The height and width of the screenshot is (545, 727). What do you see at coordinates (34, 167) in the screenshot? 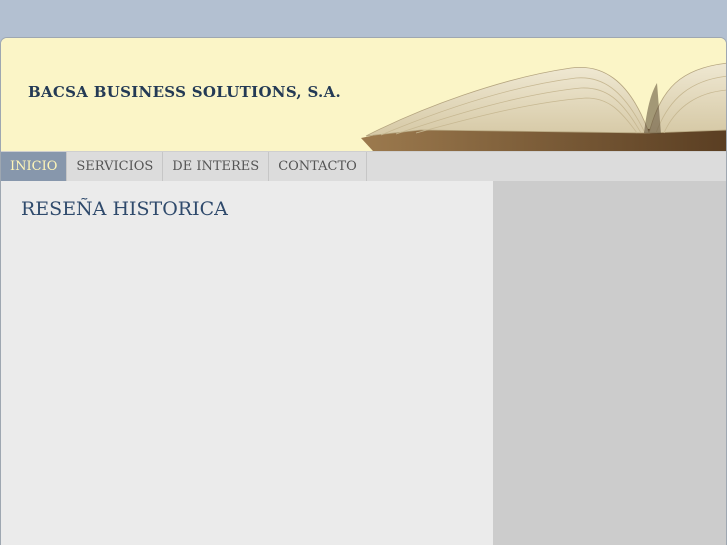
I see `nav-item-inicio: INICIO` at bounding box center [34, 167].